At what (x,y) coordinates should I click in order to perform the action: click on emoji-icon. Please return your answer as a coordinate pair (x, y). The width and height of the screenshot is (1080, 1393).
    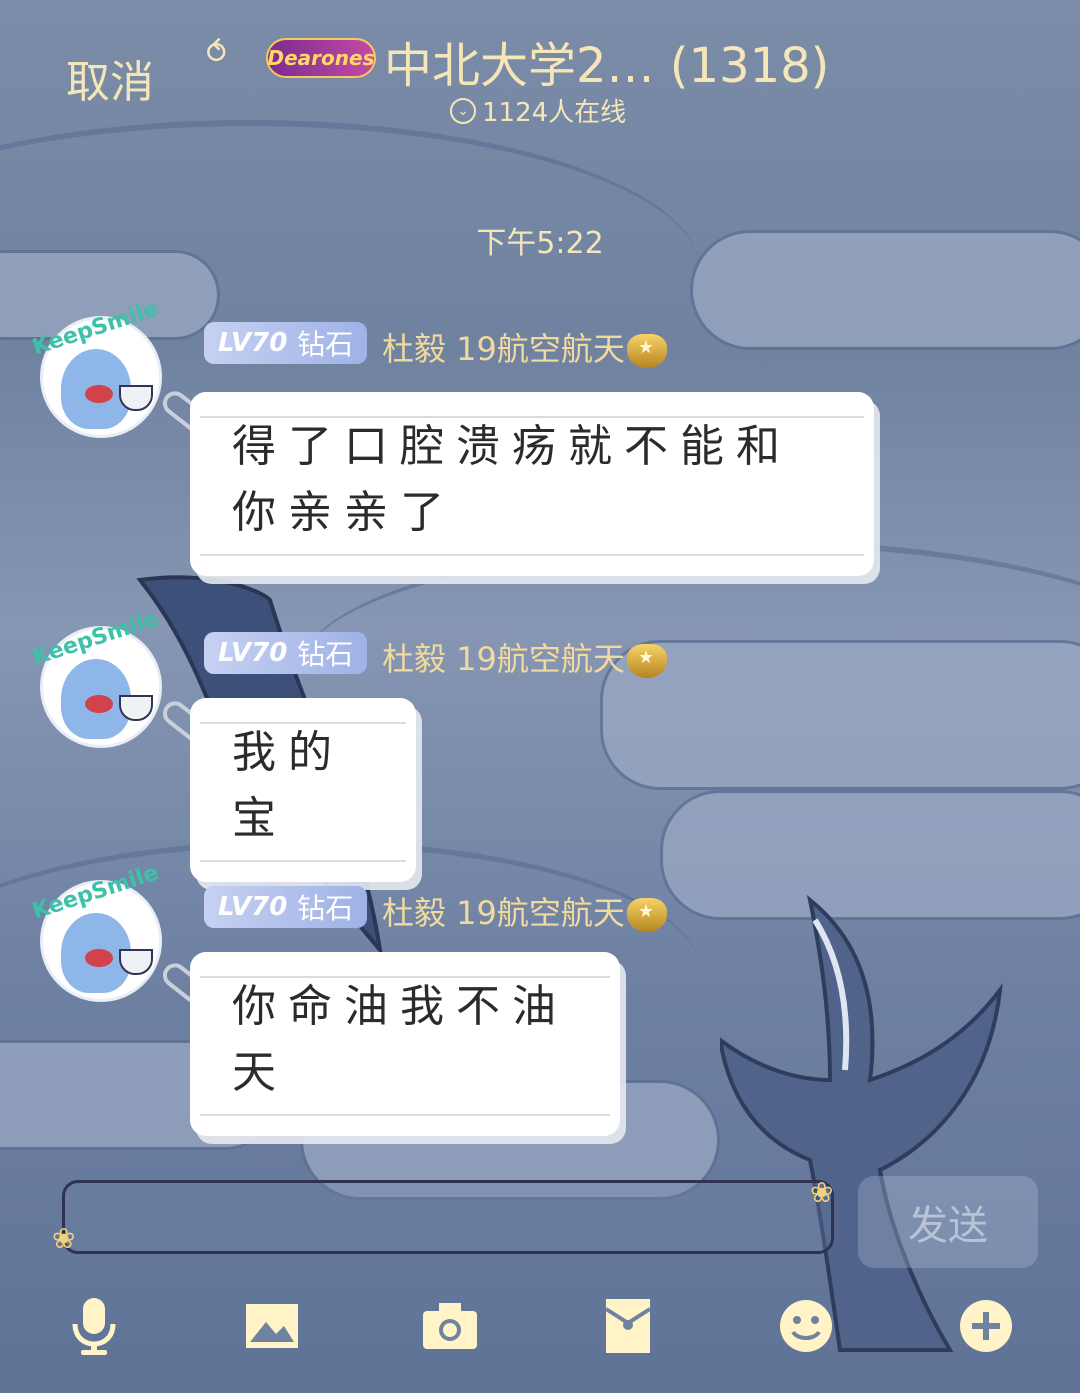
    Looking at the image, I should click on (806, 1326).